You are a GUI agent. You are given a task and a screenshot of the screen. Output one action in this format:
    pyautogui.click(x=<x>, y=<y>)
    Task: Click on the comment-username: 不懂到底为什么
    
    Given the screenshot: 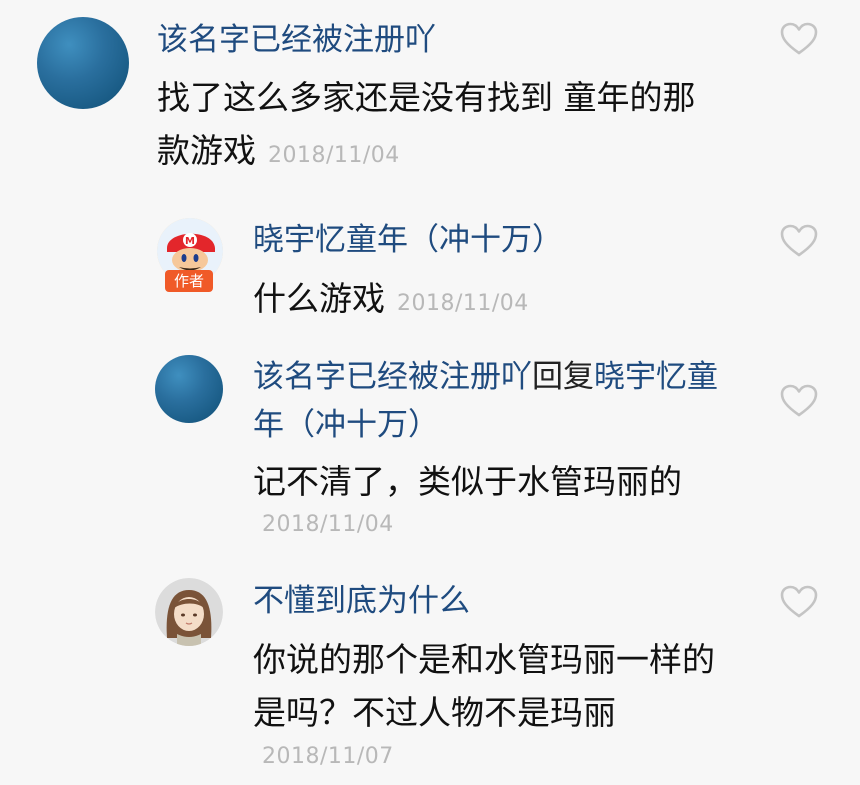 What is the action you would take?
    pyautogui.click(x=361, y=601)
    